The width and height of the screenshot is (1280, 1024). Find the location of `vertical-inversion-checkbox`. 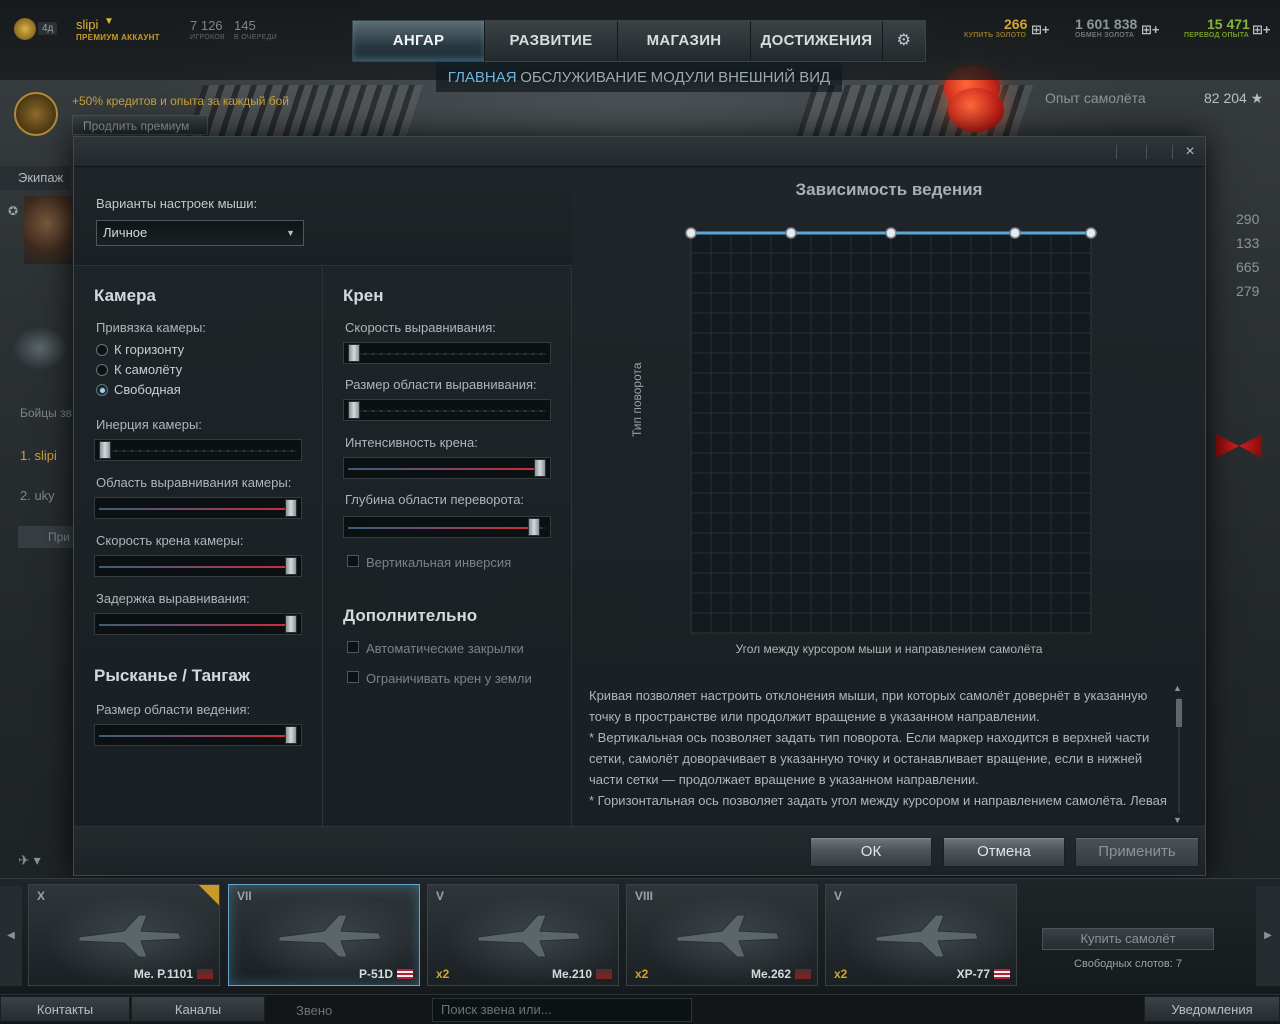

vertical-inversion-checkbox is located at coordinates (353, 561).